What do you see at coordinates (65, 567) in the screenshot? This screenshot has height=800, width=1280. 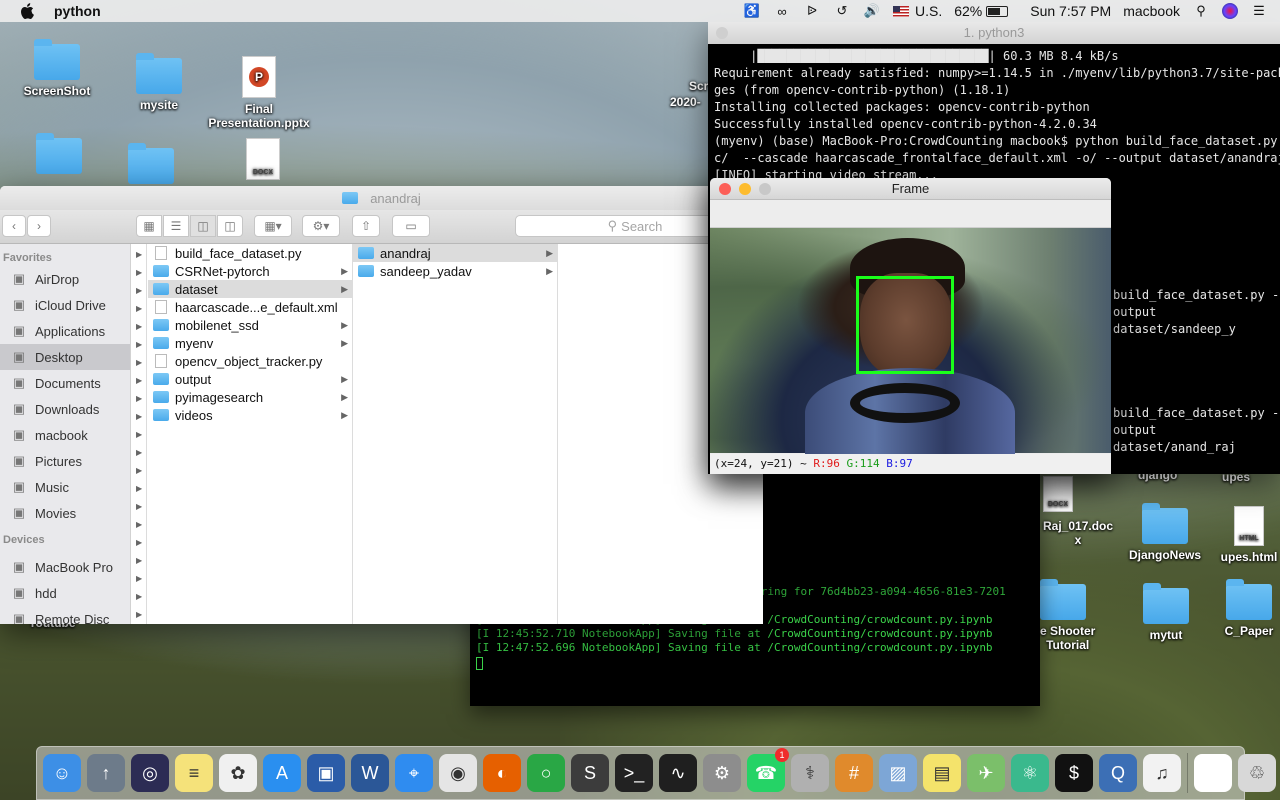 I see `sidebar-item-macbook-pro: ▣ MacBook Pro` at bounding box center [65, 567].